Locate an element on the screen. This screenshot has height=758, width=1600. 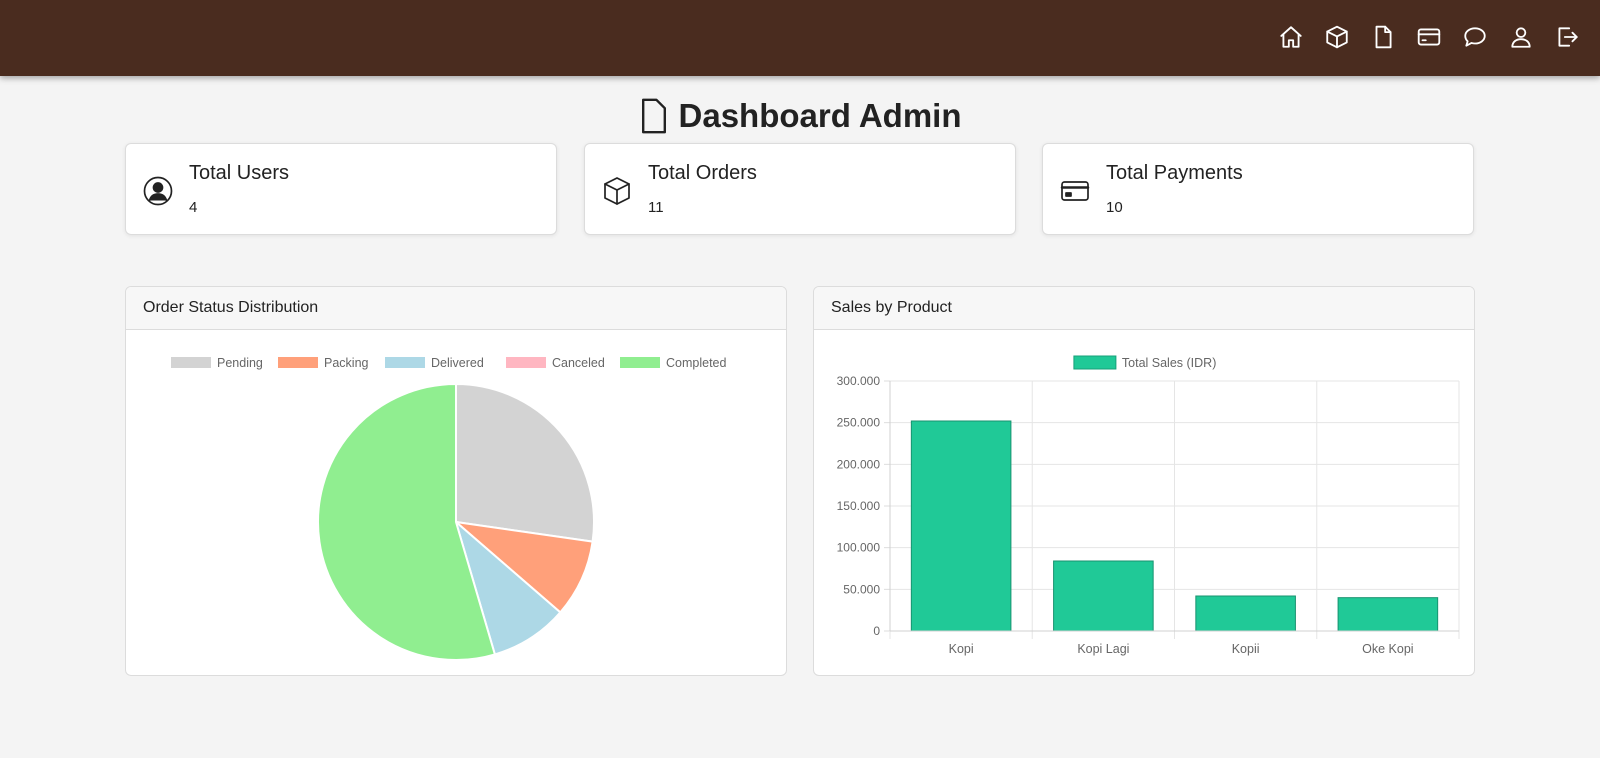
user-circle-icon is located at coordinates (158, 191).